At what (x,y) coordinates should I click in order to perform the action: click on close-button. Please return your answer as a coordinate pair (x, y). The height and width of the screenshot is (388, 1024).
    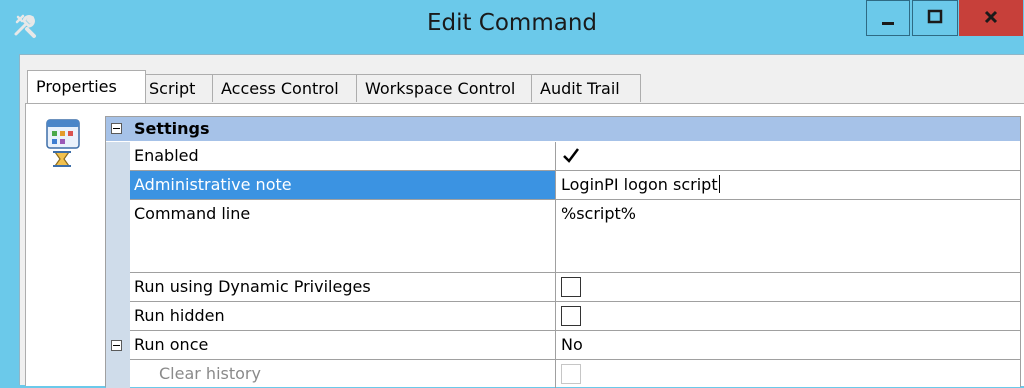
    Looking at the image, I should click on (991, 18).